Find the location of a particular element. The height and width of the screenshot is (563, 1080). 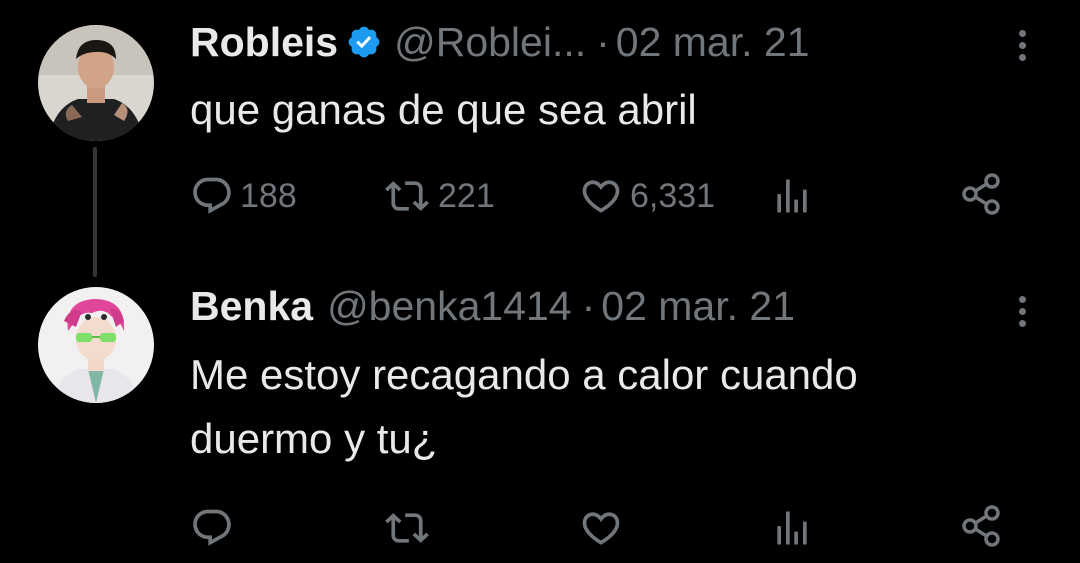

reply-count: 188 is located at coordinates (268, 195).